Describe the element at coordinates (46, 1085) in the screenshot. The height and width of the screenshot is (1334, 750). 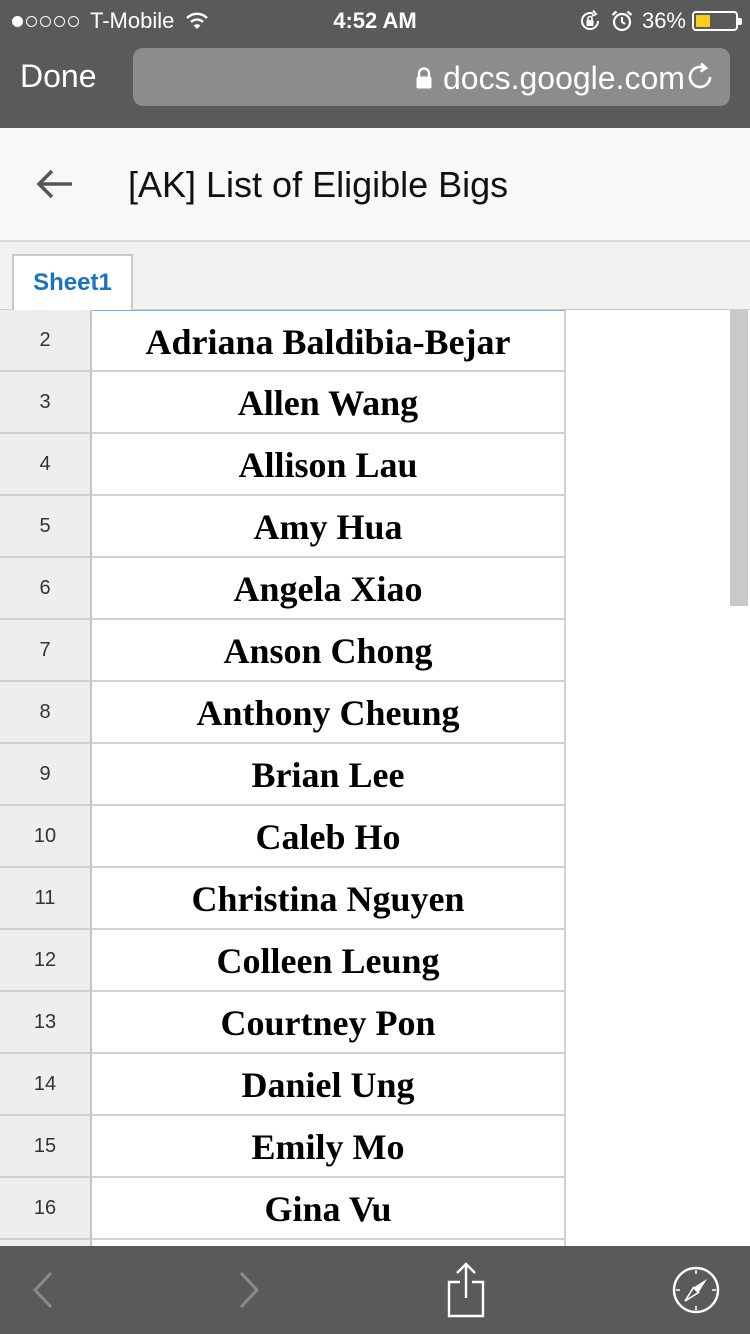
I see `row-header: 14` at that location.